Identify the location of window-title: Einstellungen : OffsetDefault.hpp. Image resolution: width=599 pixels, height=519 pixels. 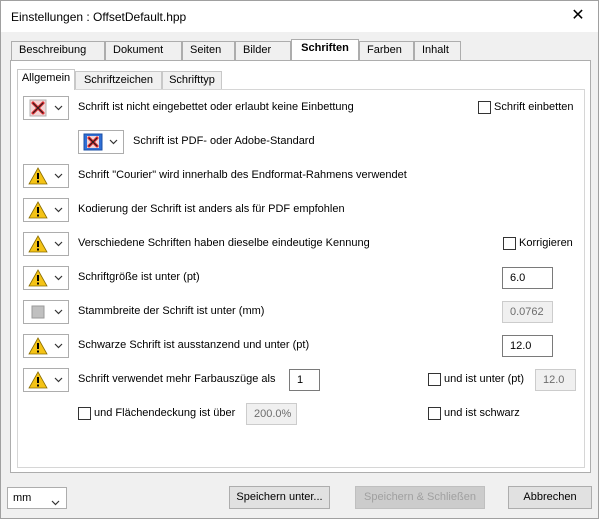
(99, 17).